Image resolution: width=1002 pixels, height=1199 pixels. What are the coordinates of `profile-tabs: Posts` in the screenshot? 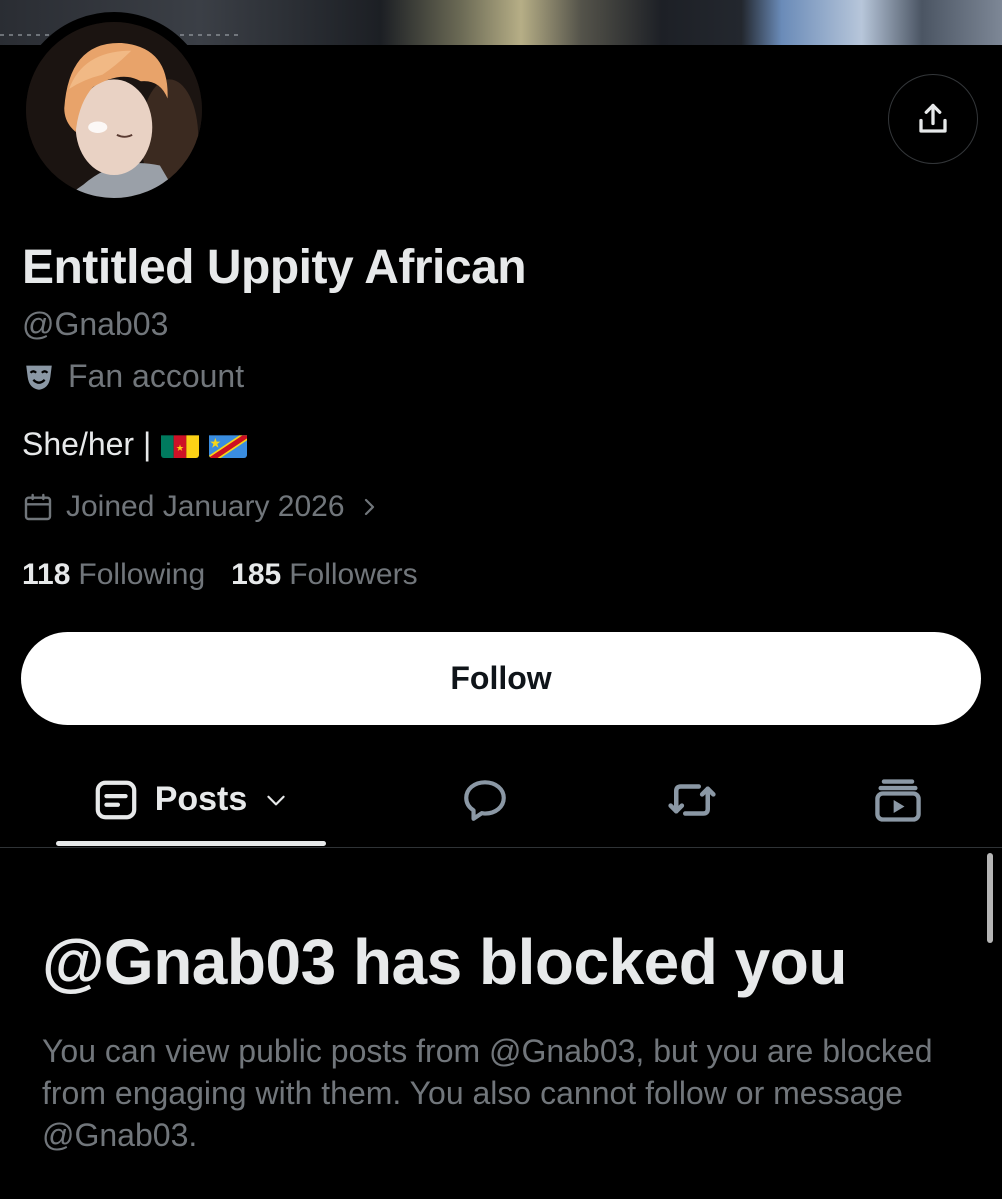 It's located at (501, 800).